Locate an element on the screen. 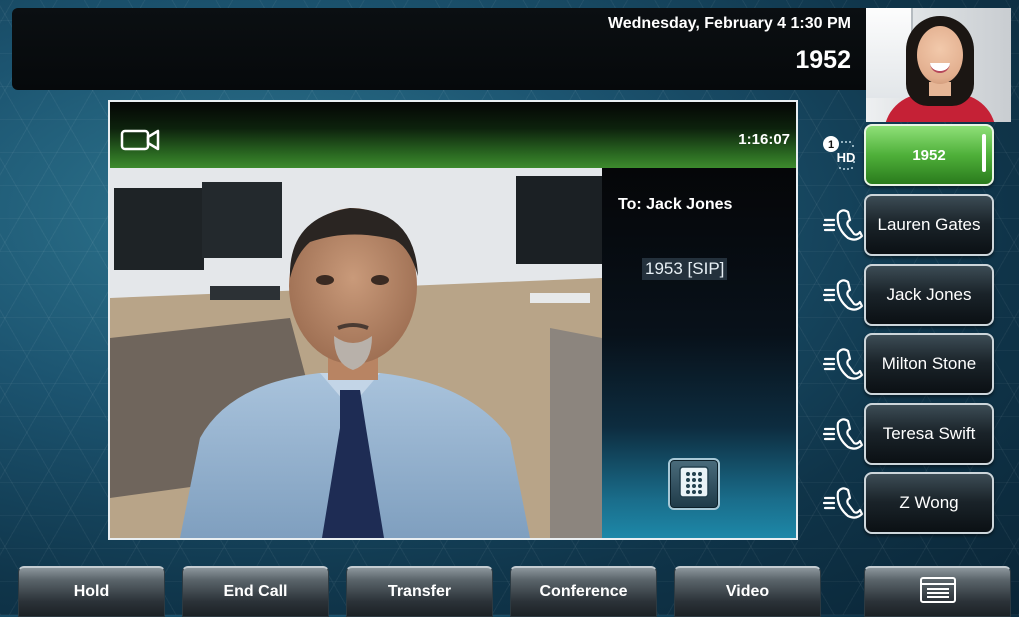  line-key-label: Jack Jones is located at coordinates (929, 294).